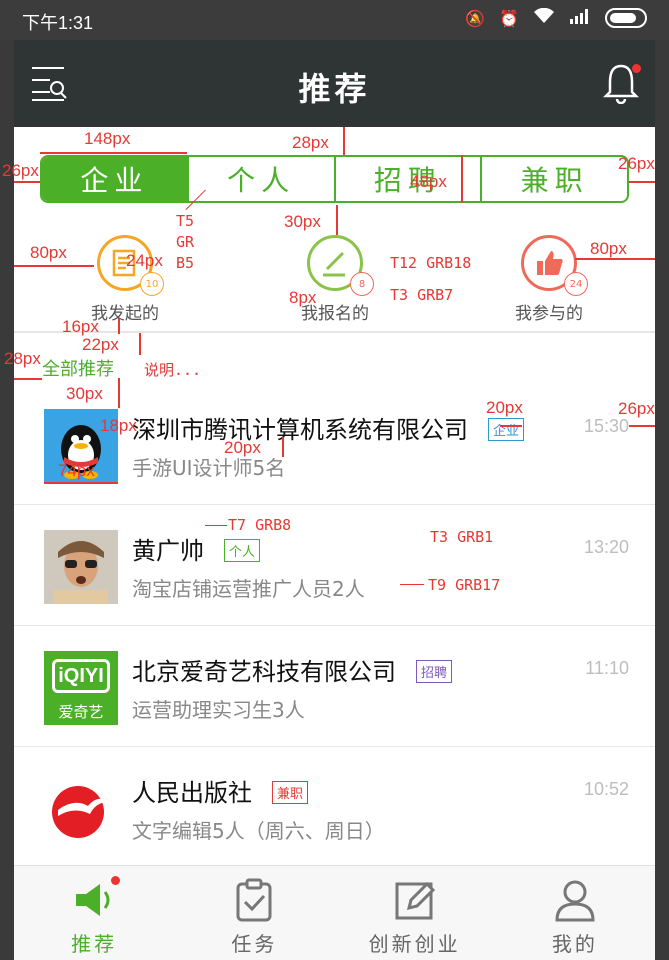 The height and width of the screenshot is (960, 669). I want to click on item-tag: 兼职, so click(290, 792).